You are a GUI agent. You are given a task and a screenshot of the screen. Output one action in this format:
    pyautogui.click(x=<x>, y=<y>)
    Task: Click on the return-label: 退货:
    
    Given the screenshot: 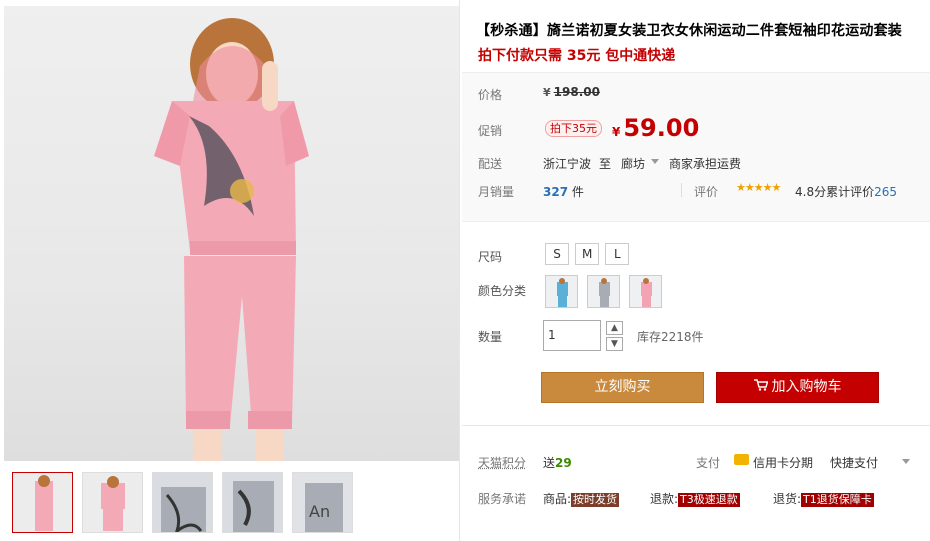 What is the action you would take?
    pyautogui.click(x=787, y=499)
    